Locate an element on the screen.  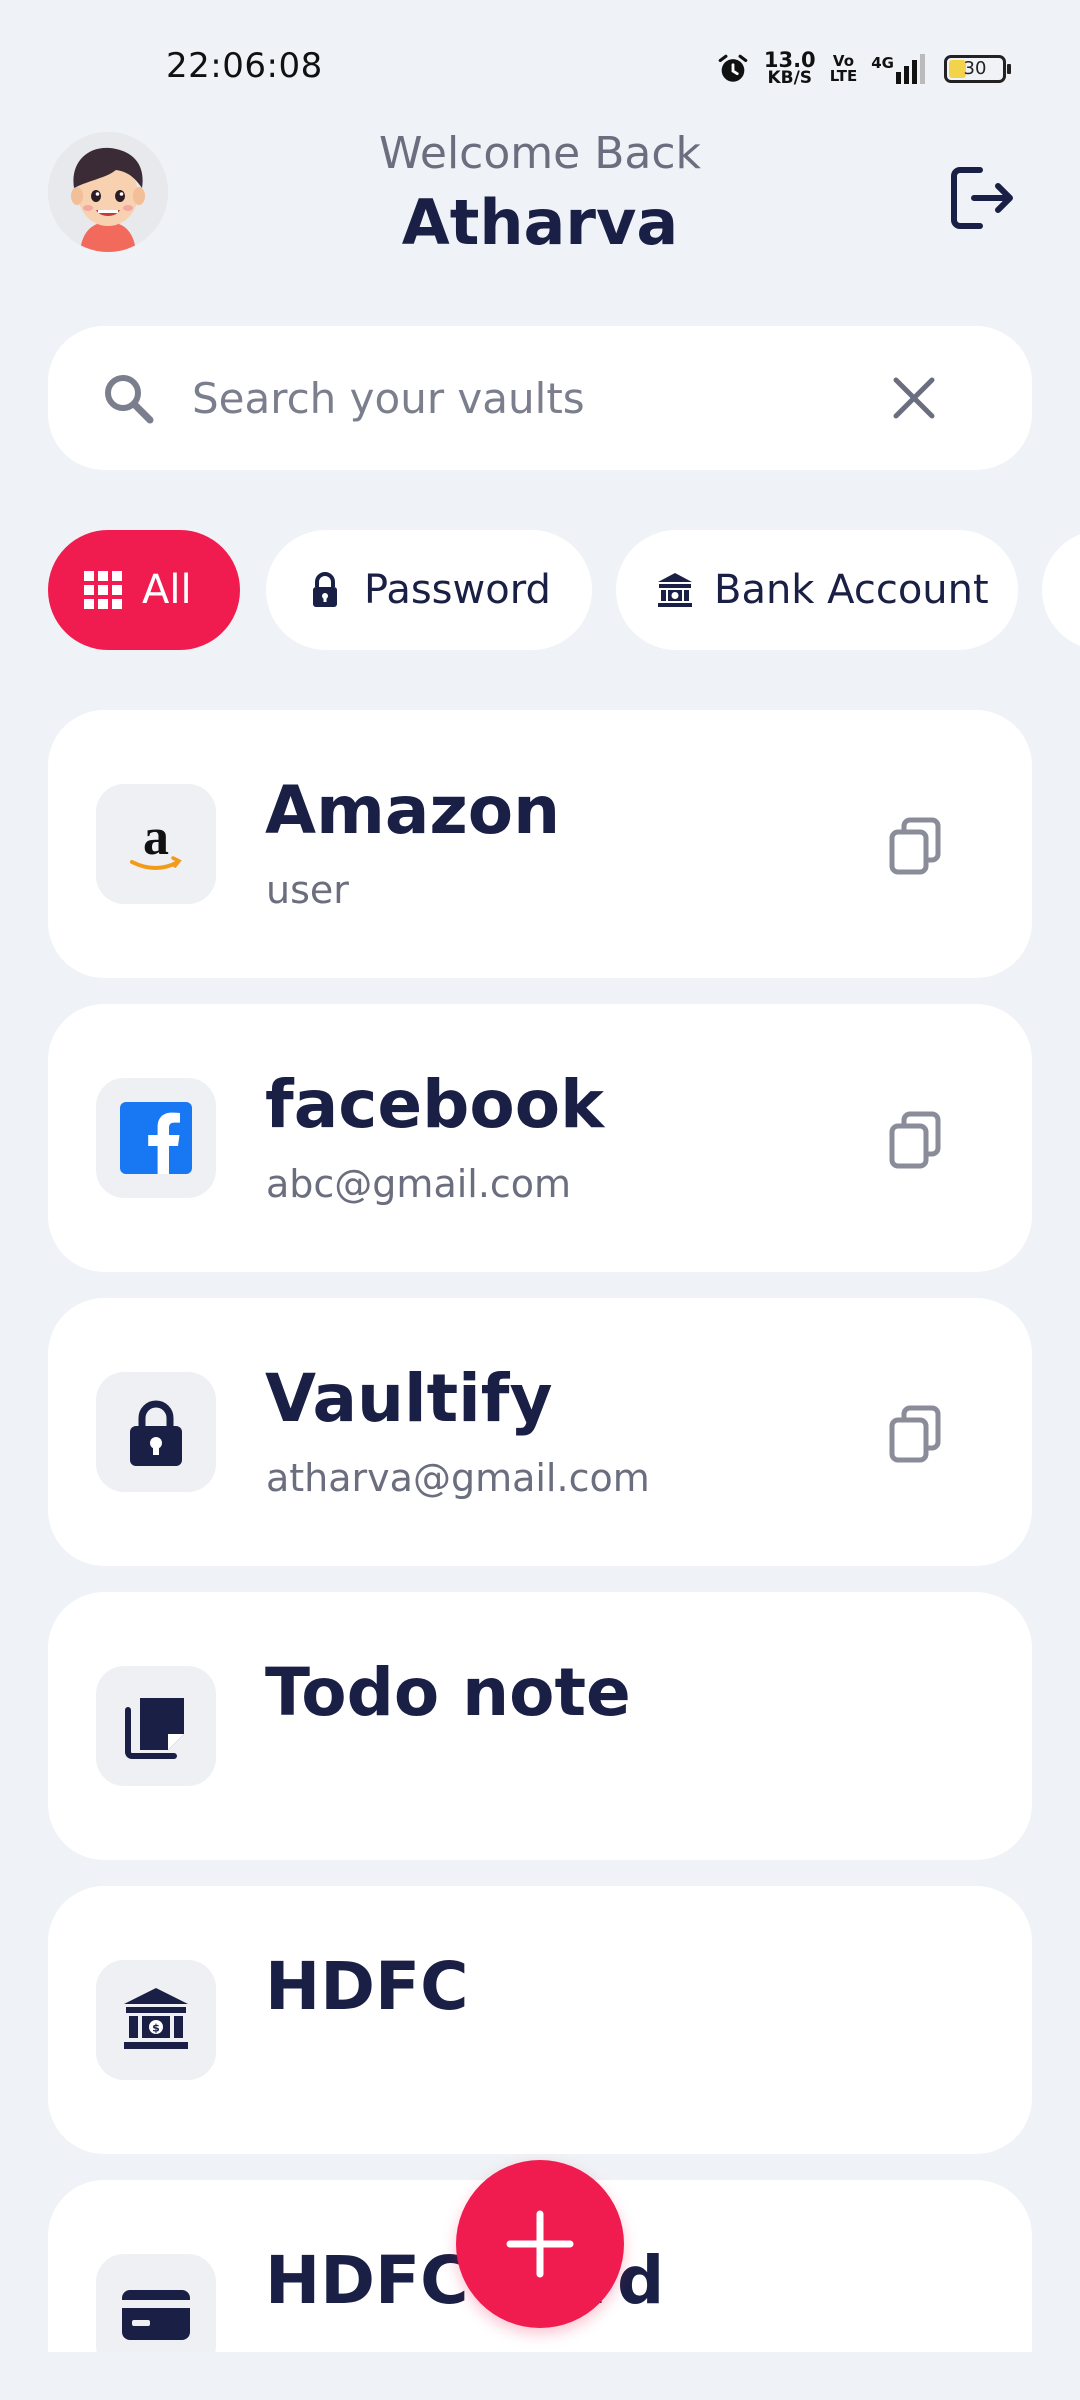
chip-all: All is located at coordinates (144, 590).